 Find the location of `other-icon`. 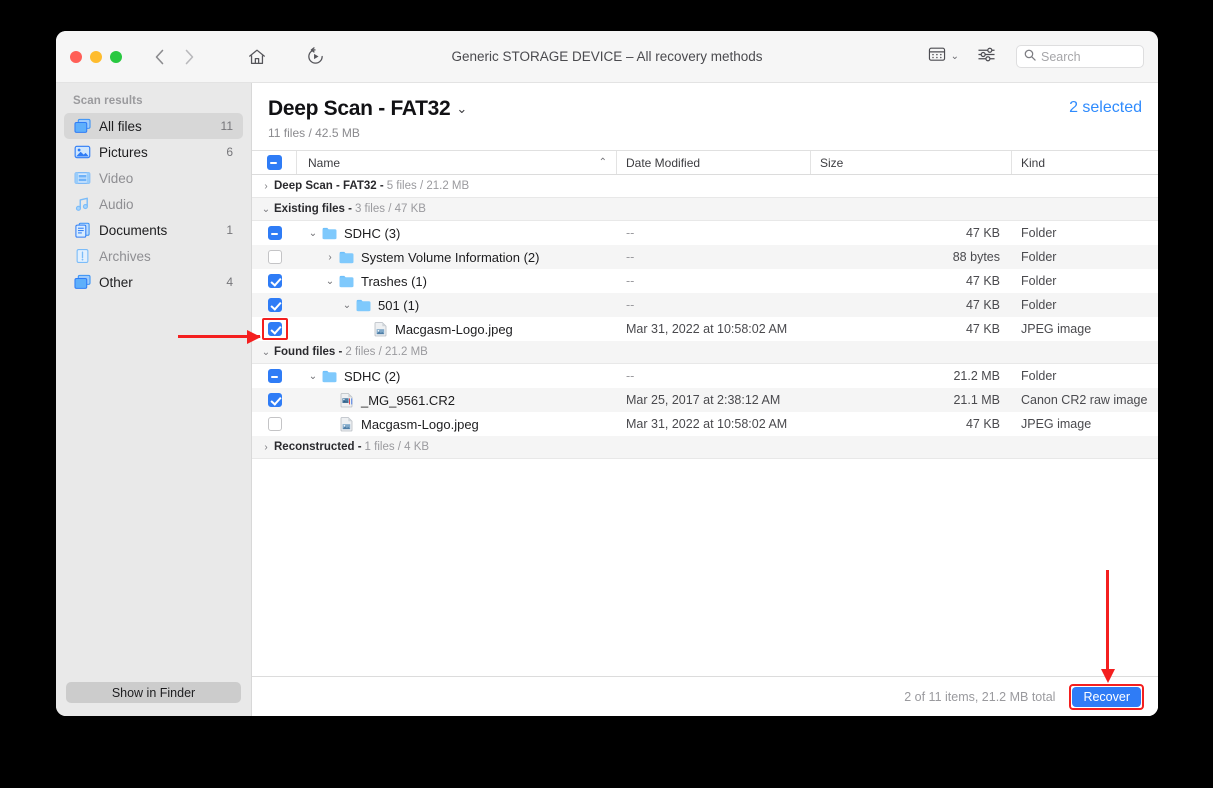

other-icon is located at coordinates (82, 282).